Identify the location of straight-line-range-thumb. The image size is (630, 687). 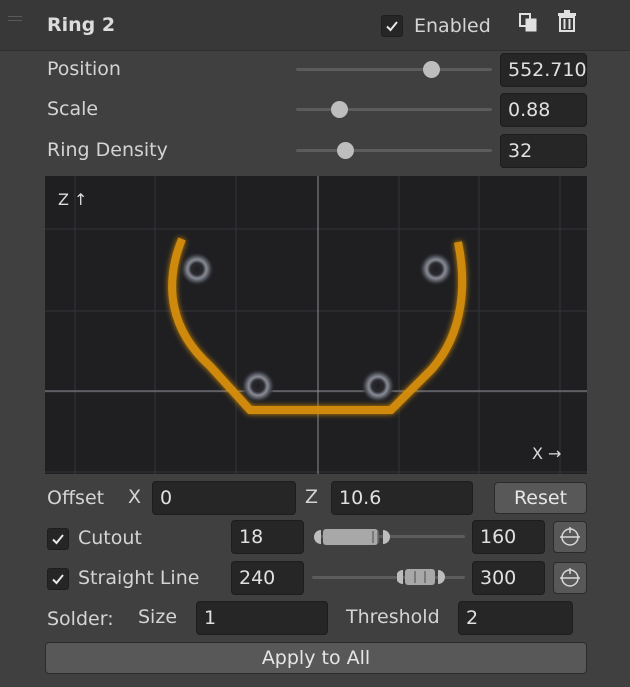
(420, 579).